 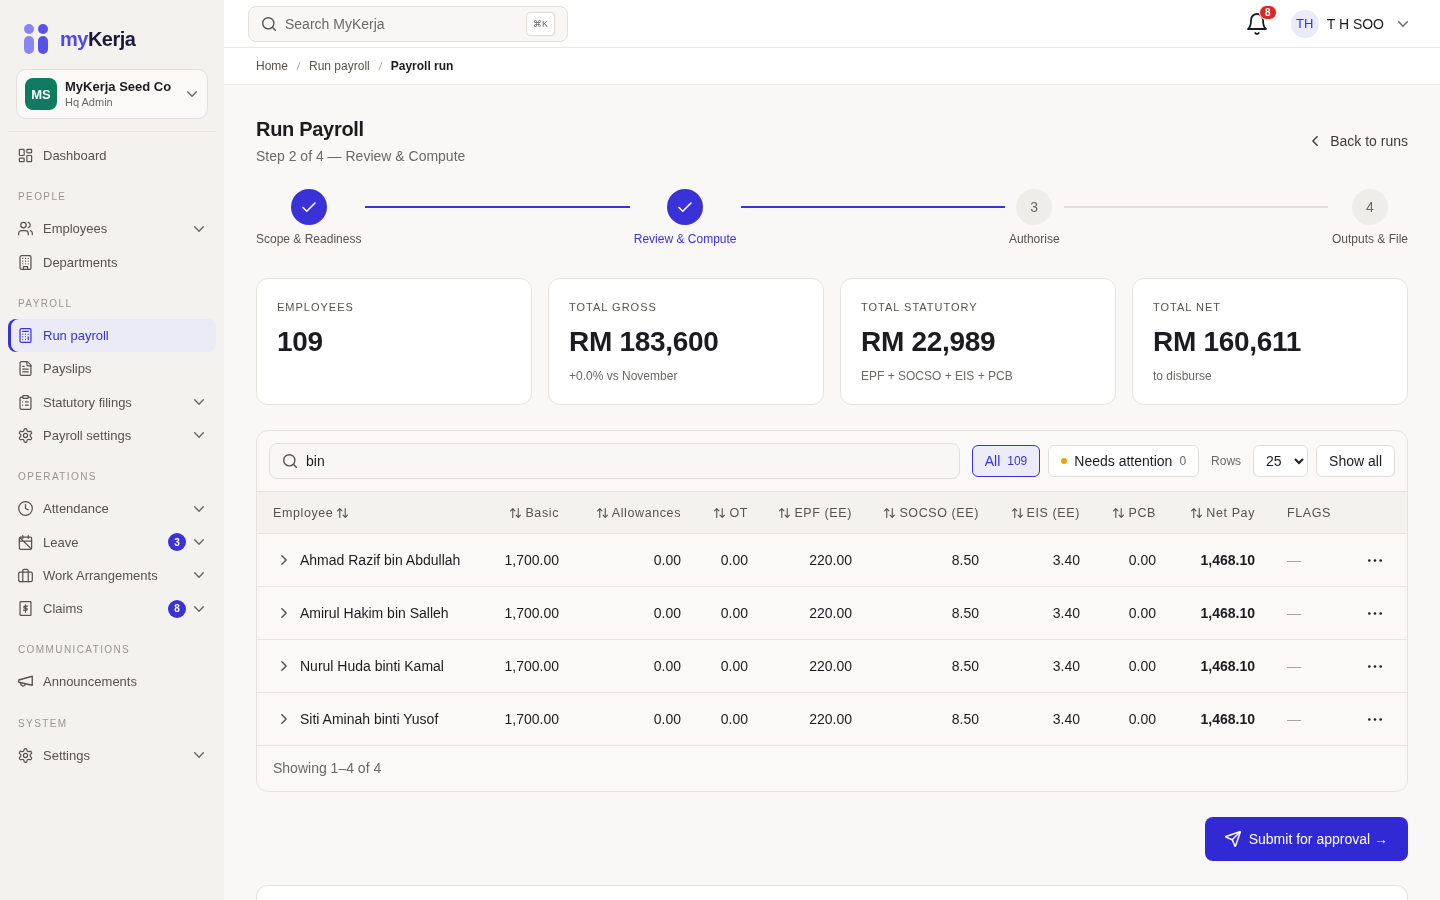 What do you see at coordinates (177, 608) in the screenshot?
I see `count-badge: 8` at bounding box center [177, 608].